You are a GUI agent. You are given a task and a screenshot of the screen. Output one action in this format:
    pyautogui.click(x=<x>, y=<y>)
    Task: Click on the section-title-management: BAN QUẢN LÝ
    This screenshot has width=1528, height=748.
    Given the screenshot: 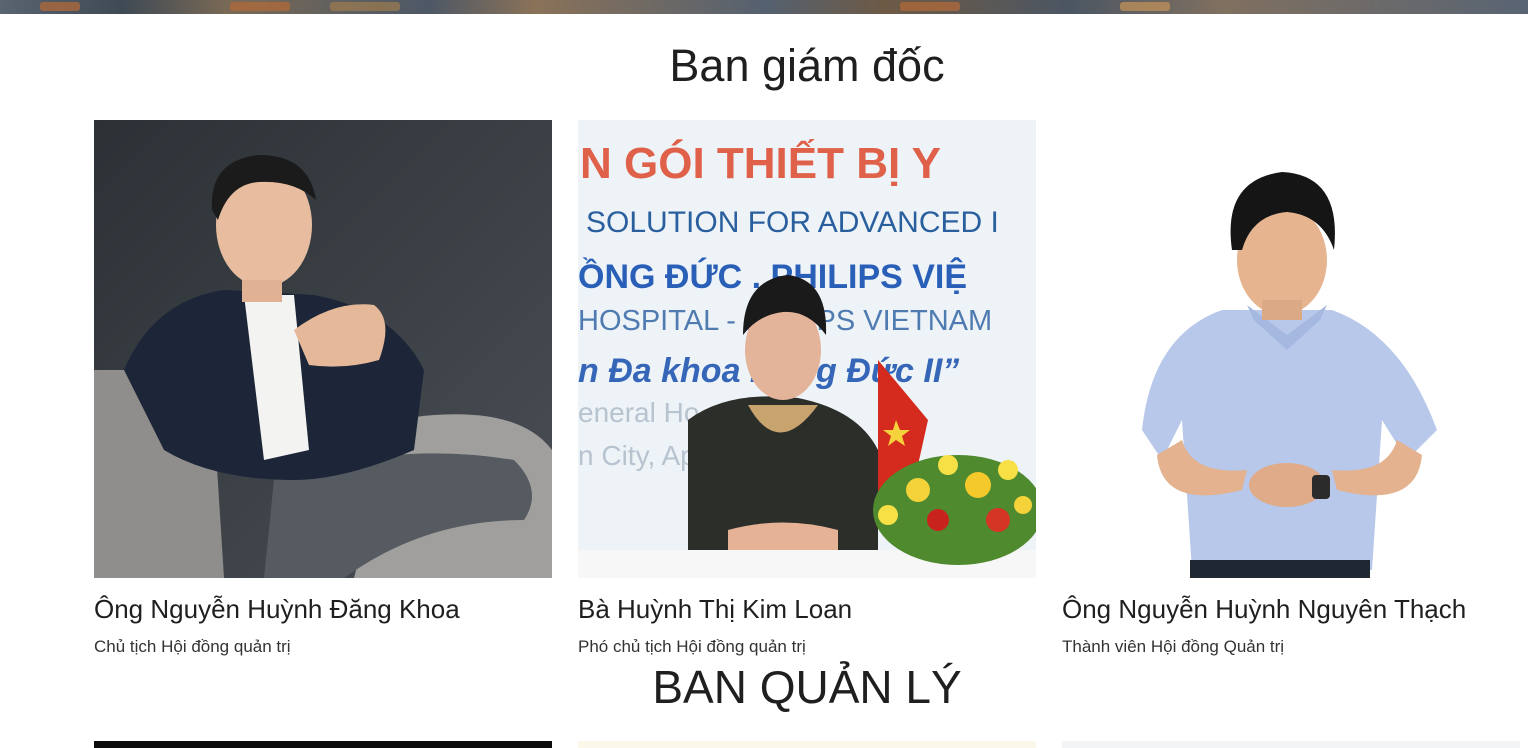 What is the action you would take?
    pyautogui.click(x=807, y=687)
    